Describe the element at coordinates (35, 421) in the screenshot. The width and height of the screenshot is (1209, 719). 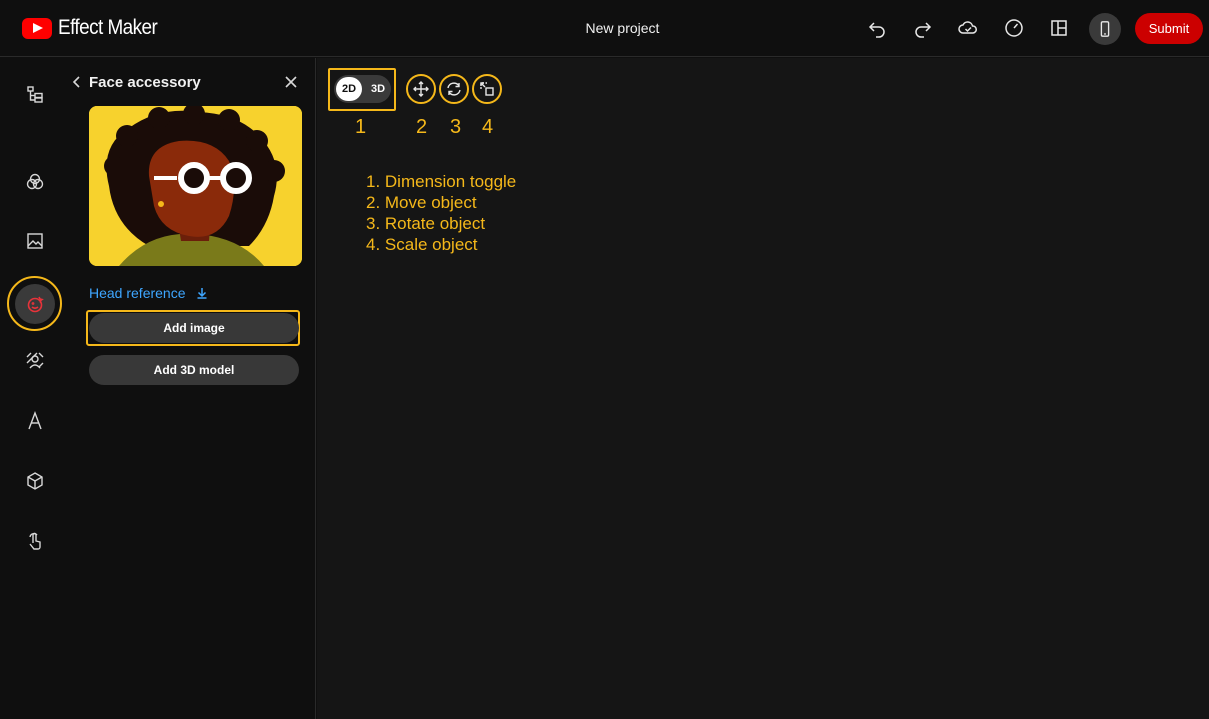
I see `text-icon` at that location.